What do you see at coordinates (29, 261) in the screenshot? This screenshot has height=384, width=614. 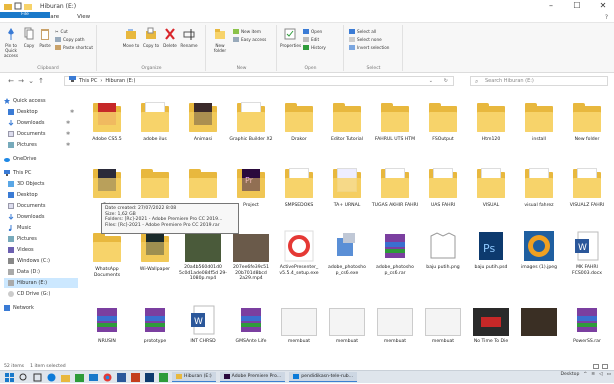 I see `nav-windows-c: Windows (C:)` at bounding box center [29, 261].